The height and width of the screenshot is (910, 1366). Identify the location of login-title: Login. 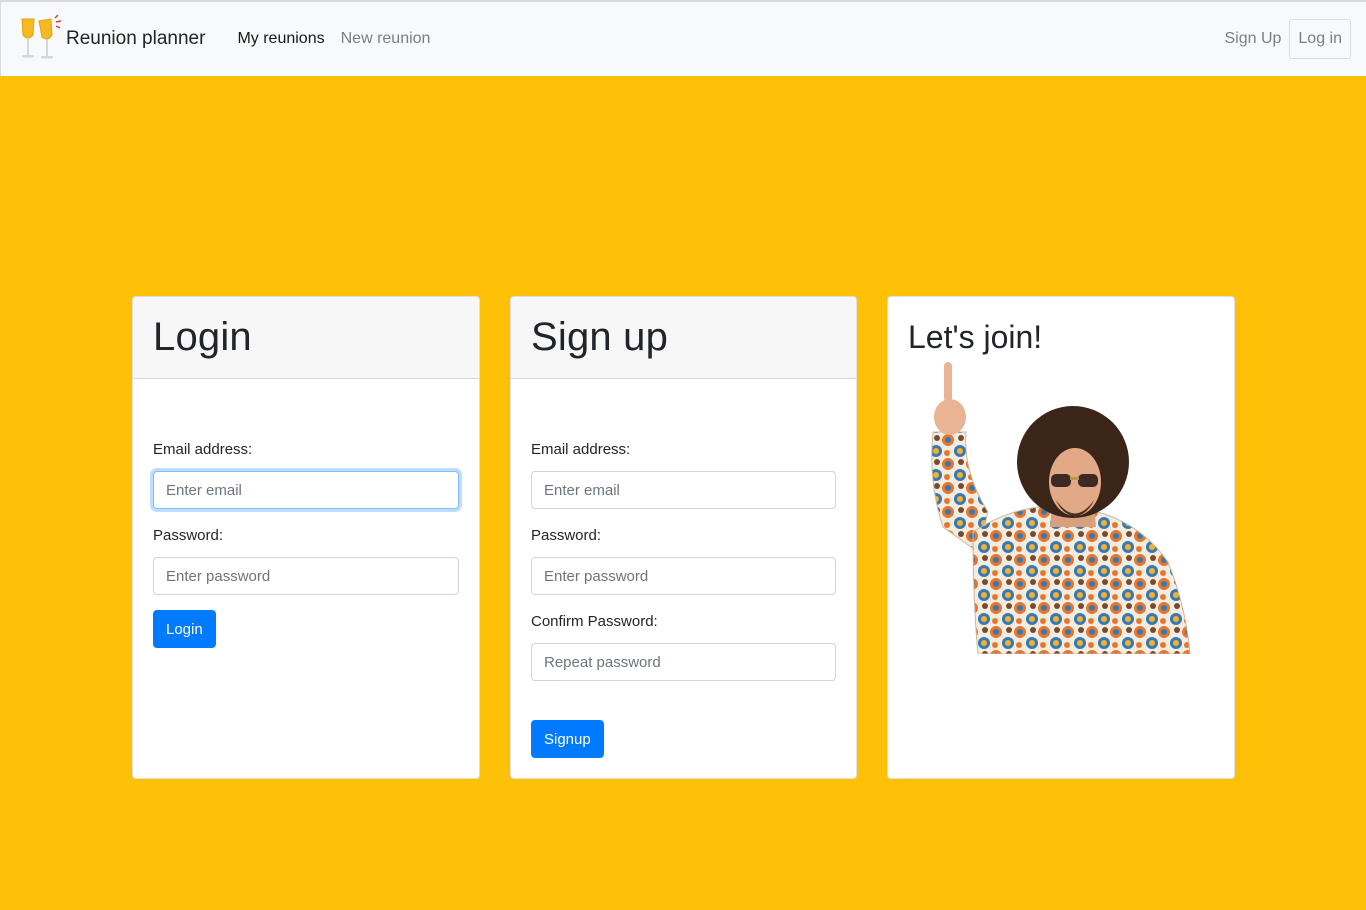
(202, 337).